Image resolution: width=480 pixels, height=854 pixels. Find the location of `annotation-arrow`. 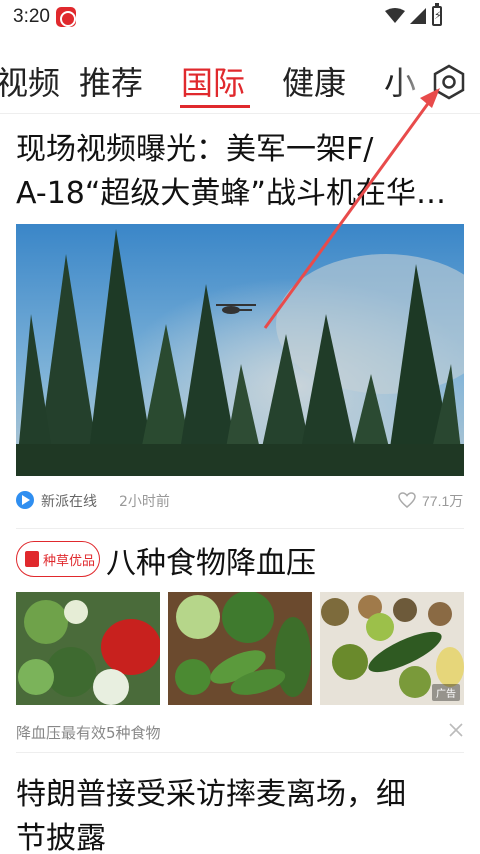

annotation-arrow is located at coordinates (351, 208).